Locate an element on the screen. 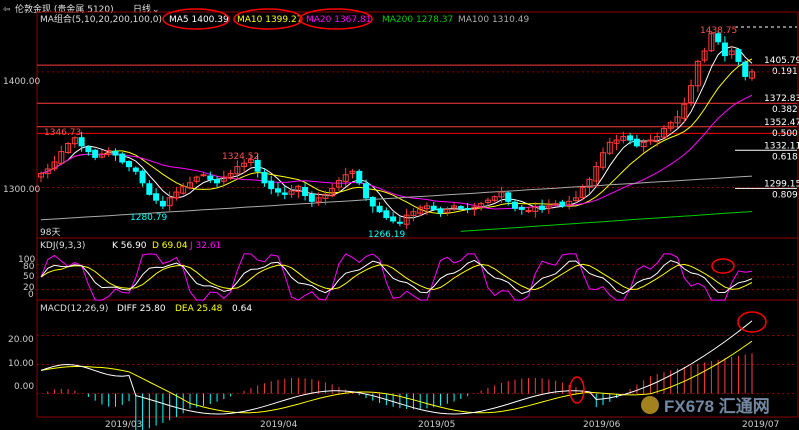  kdj-tick-label: 80 is located at coordinates (29, 267).